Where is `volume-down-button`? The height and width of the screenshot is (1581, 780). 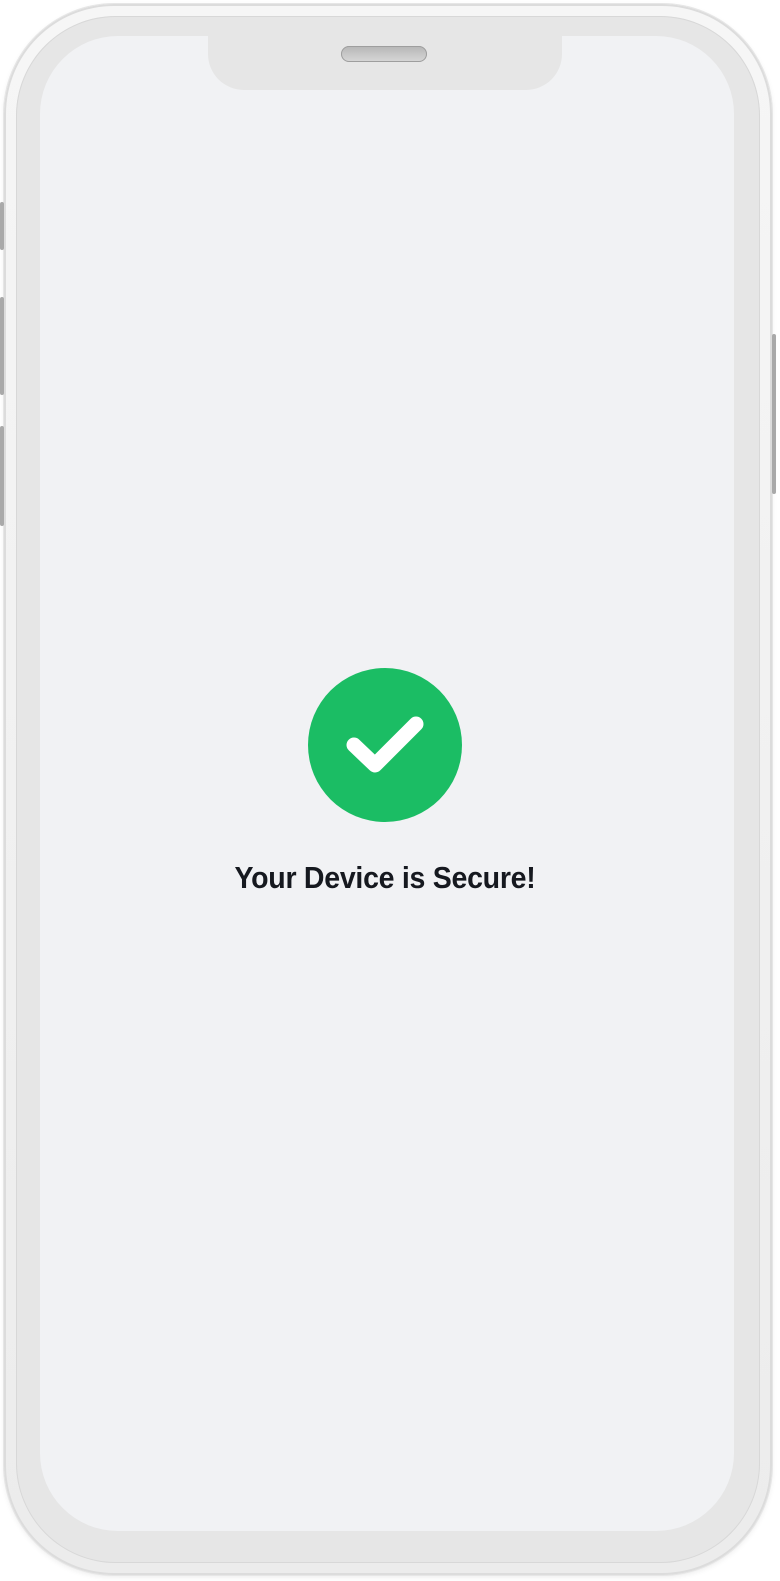 volume-down-button is located at coordinates (2, 476).